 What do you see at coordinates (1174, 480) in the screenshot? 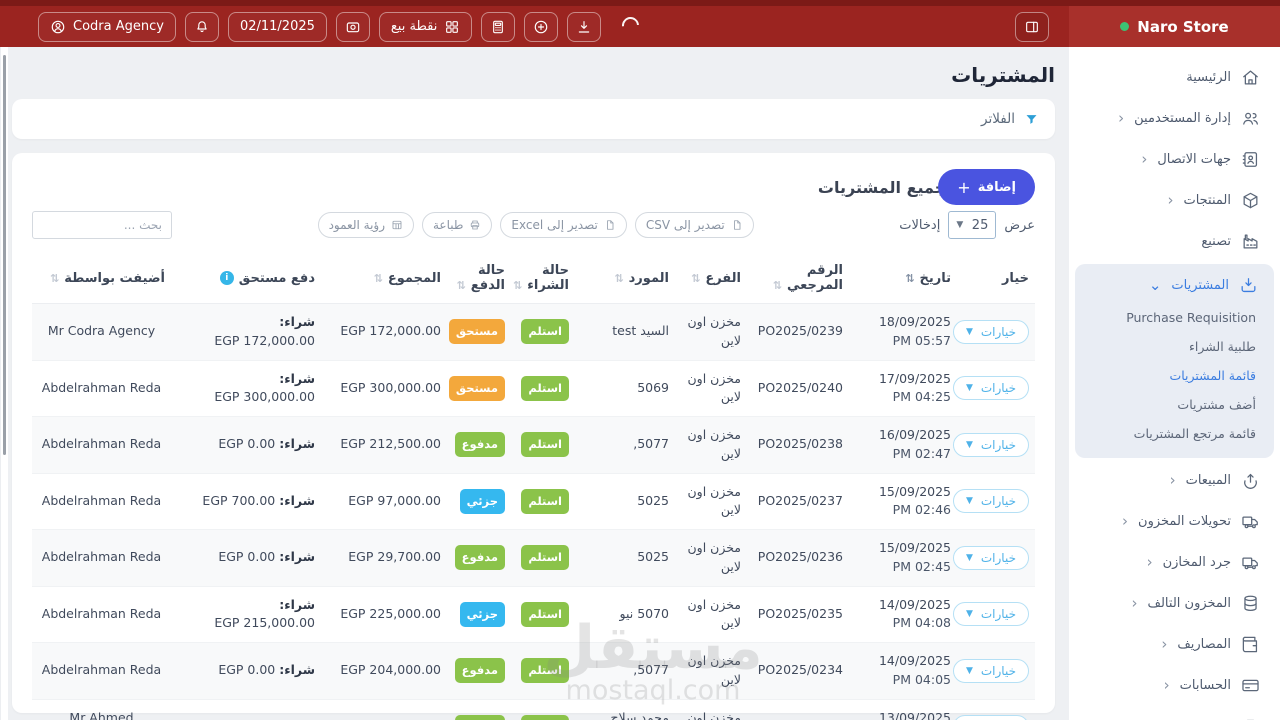
I see `sidebar-item-sales: المبيعات ‹` at bounding box center [1174, 480].